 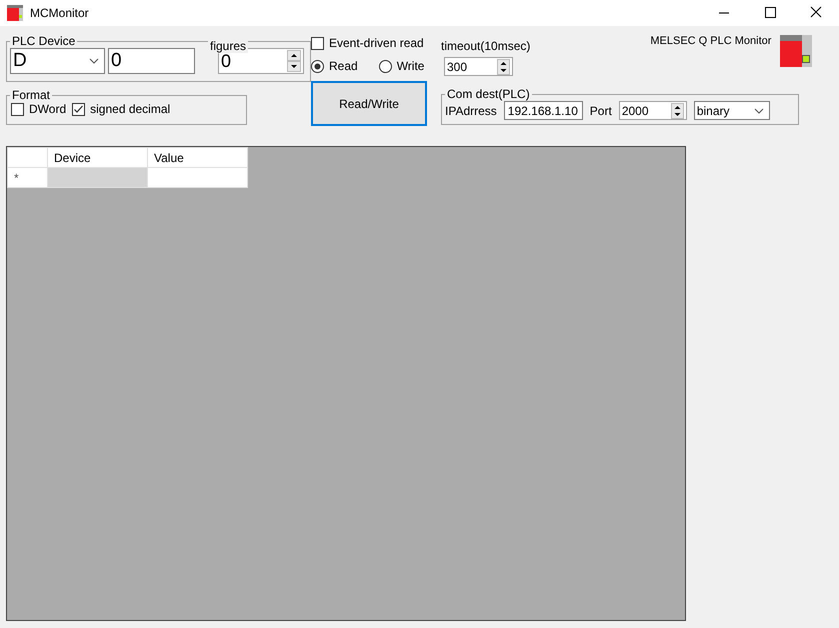 I want to click on radio-label: Write, so click(x=410, y=66).